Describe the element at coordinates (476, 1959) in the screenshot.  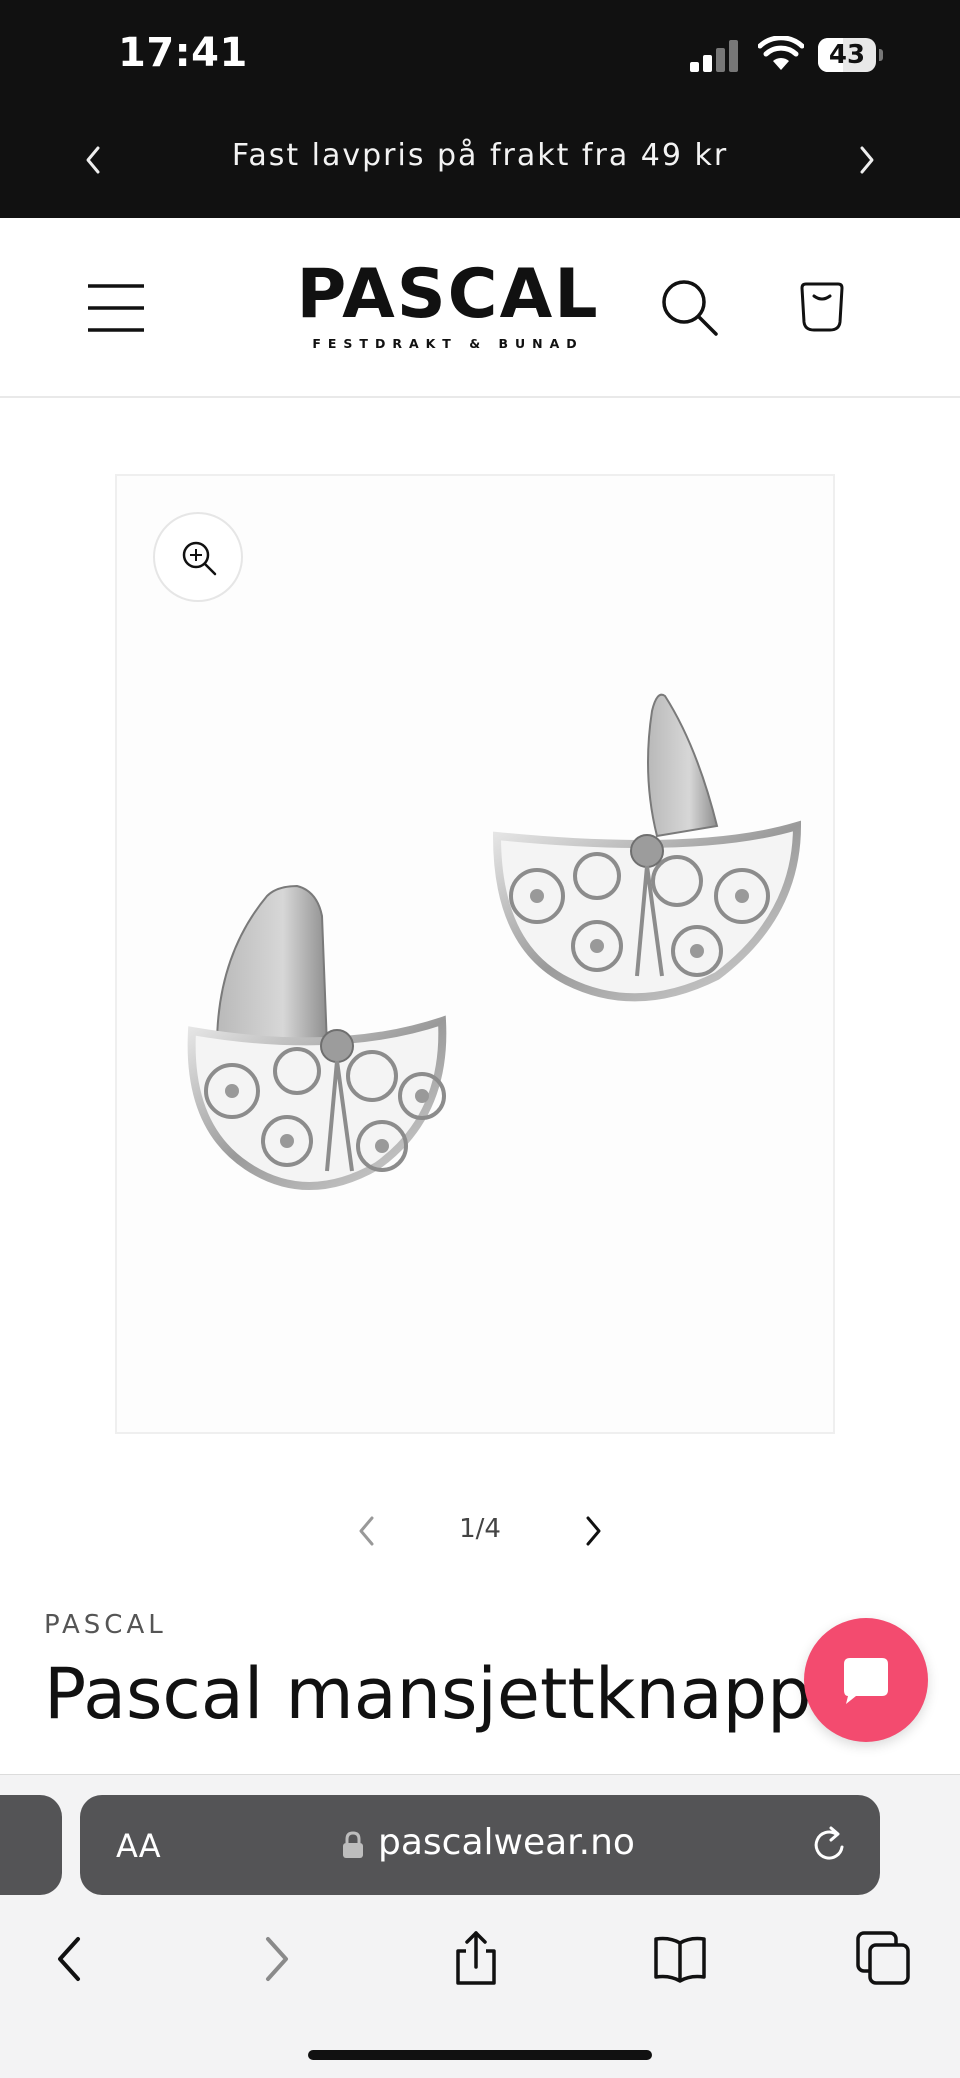
I see `share-icon` at that location.